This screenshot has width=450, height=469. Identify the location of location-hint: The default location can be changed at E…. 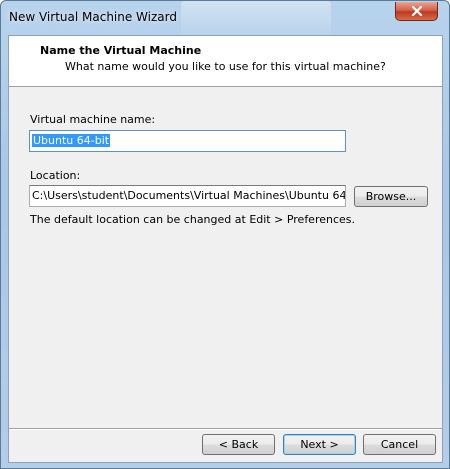
(193, 219).